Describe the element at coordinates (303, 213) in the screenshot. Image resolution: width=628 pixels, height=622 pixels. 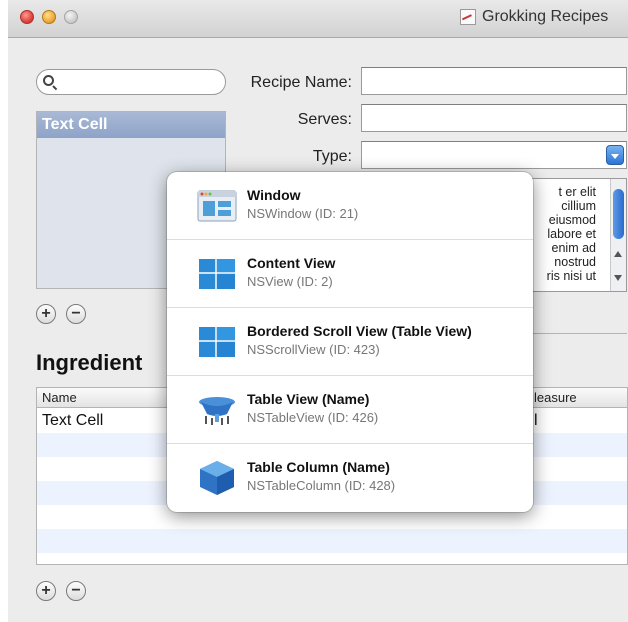
I see `popover-item-subtitle: NSWindow (ID: 21)` at that location.